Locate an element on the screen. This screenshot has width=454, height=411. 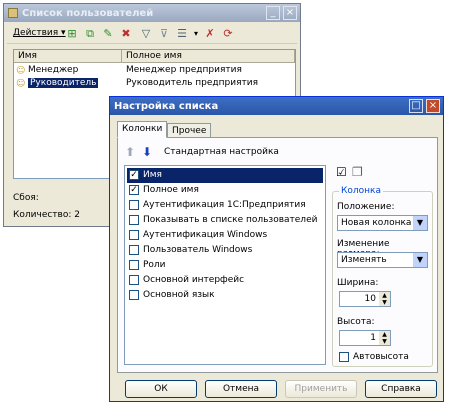
resize-value: Изменять is located at coordinates (364, 260).